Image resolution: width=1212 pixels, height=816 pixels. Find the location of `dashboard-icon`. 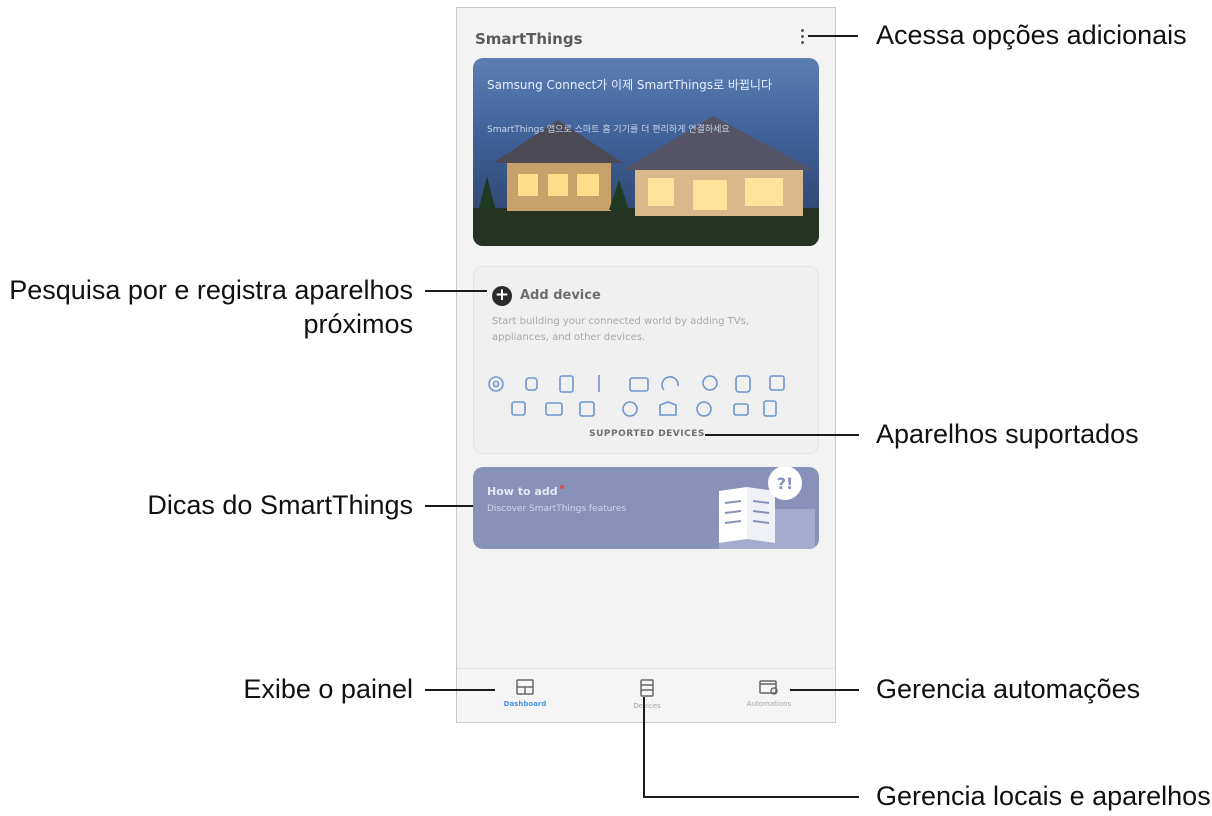

dashboard-icon is located at coordinates (525, 687).